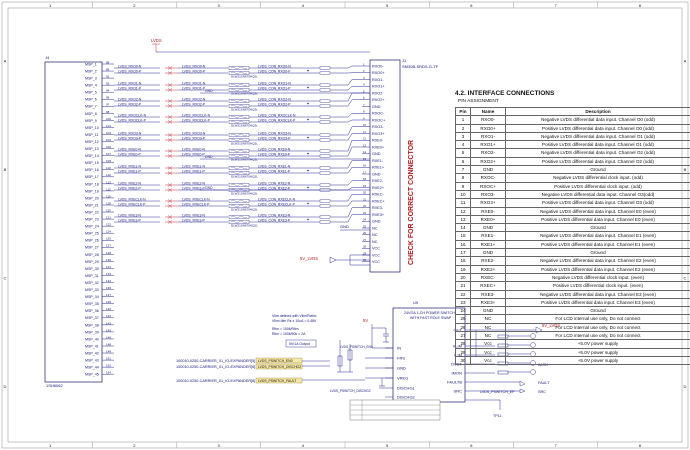 This screenshot has width=690, height=450. What do you see at coordinates (274, 83) in the screenshot?
I see `net-label-connector: LVDS_CON_RXO1-N` at bounding box center [274, 83].